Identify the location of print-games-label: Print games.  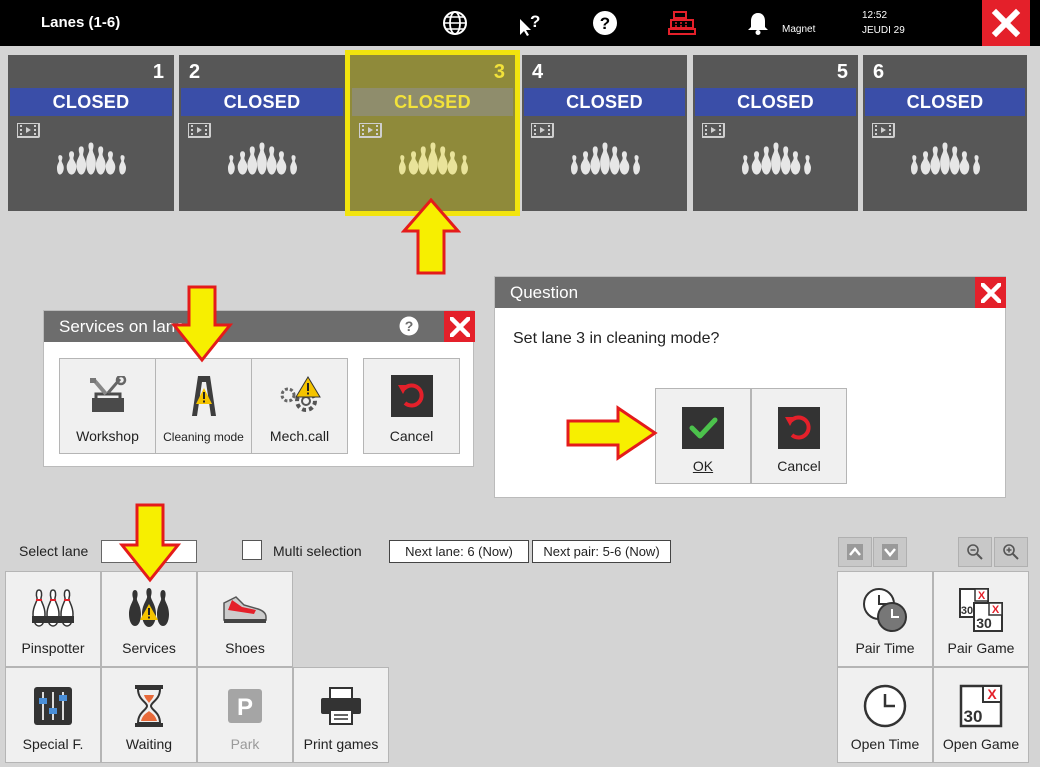
(341, 744).